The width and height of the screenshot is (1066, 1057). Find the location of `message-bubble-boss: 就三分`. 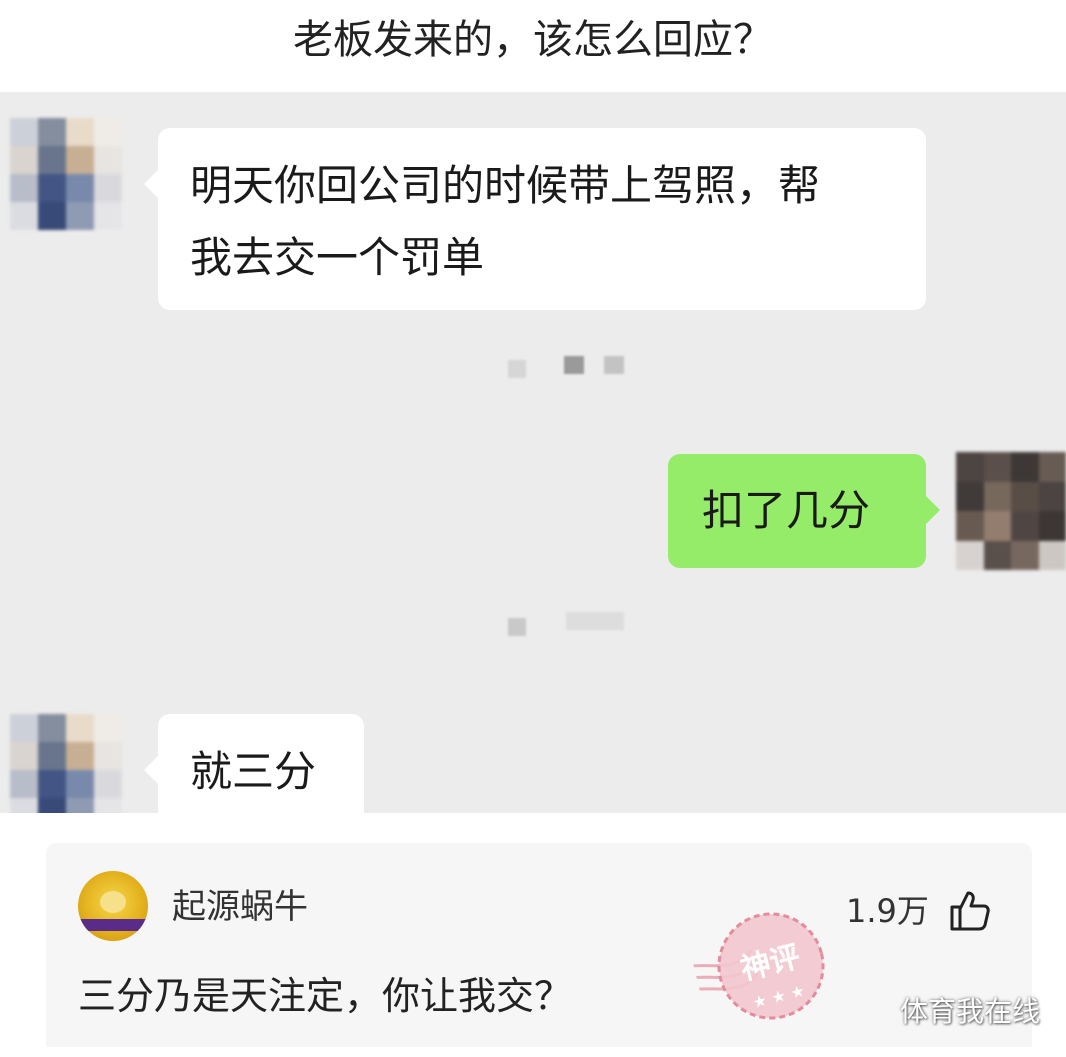

message-bubble-boss: 就三分 is located at coordinates (254, 763).